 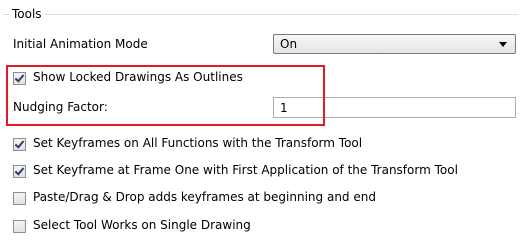 What do you see at coordinates (19, 144) in the screenshot?
I see `transform-all-functions-checkbox` at bounding box center [19, 144].